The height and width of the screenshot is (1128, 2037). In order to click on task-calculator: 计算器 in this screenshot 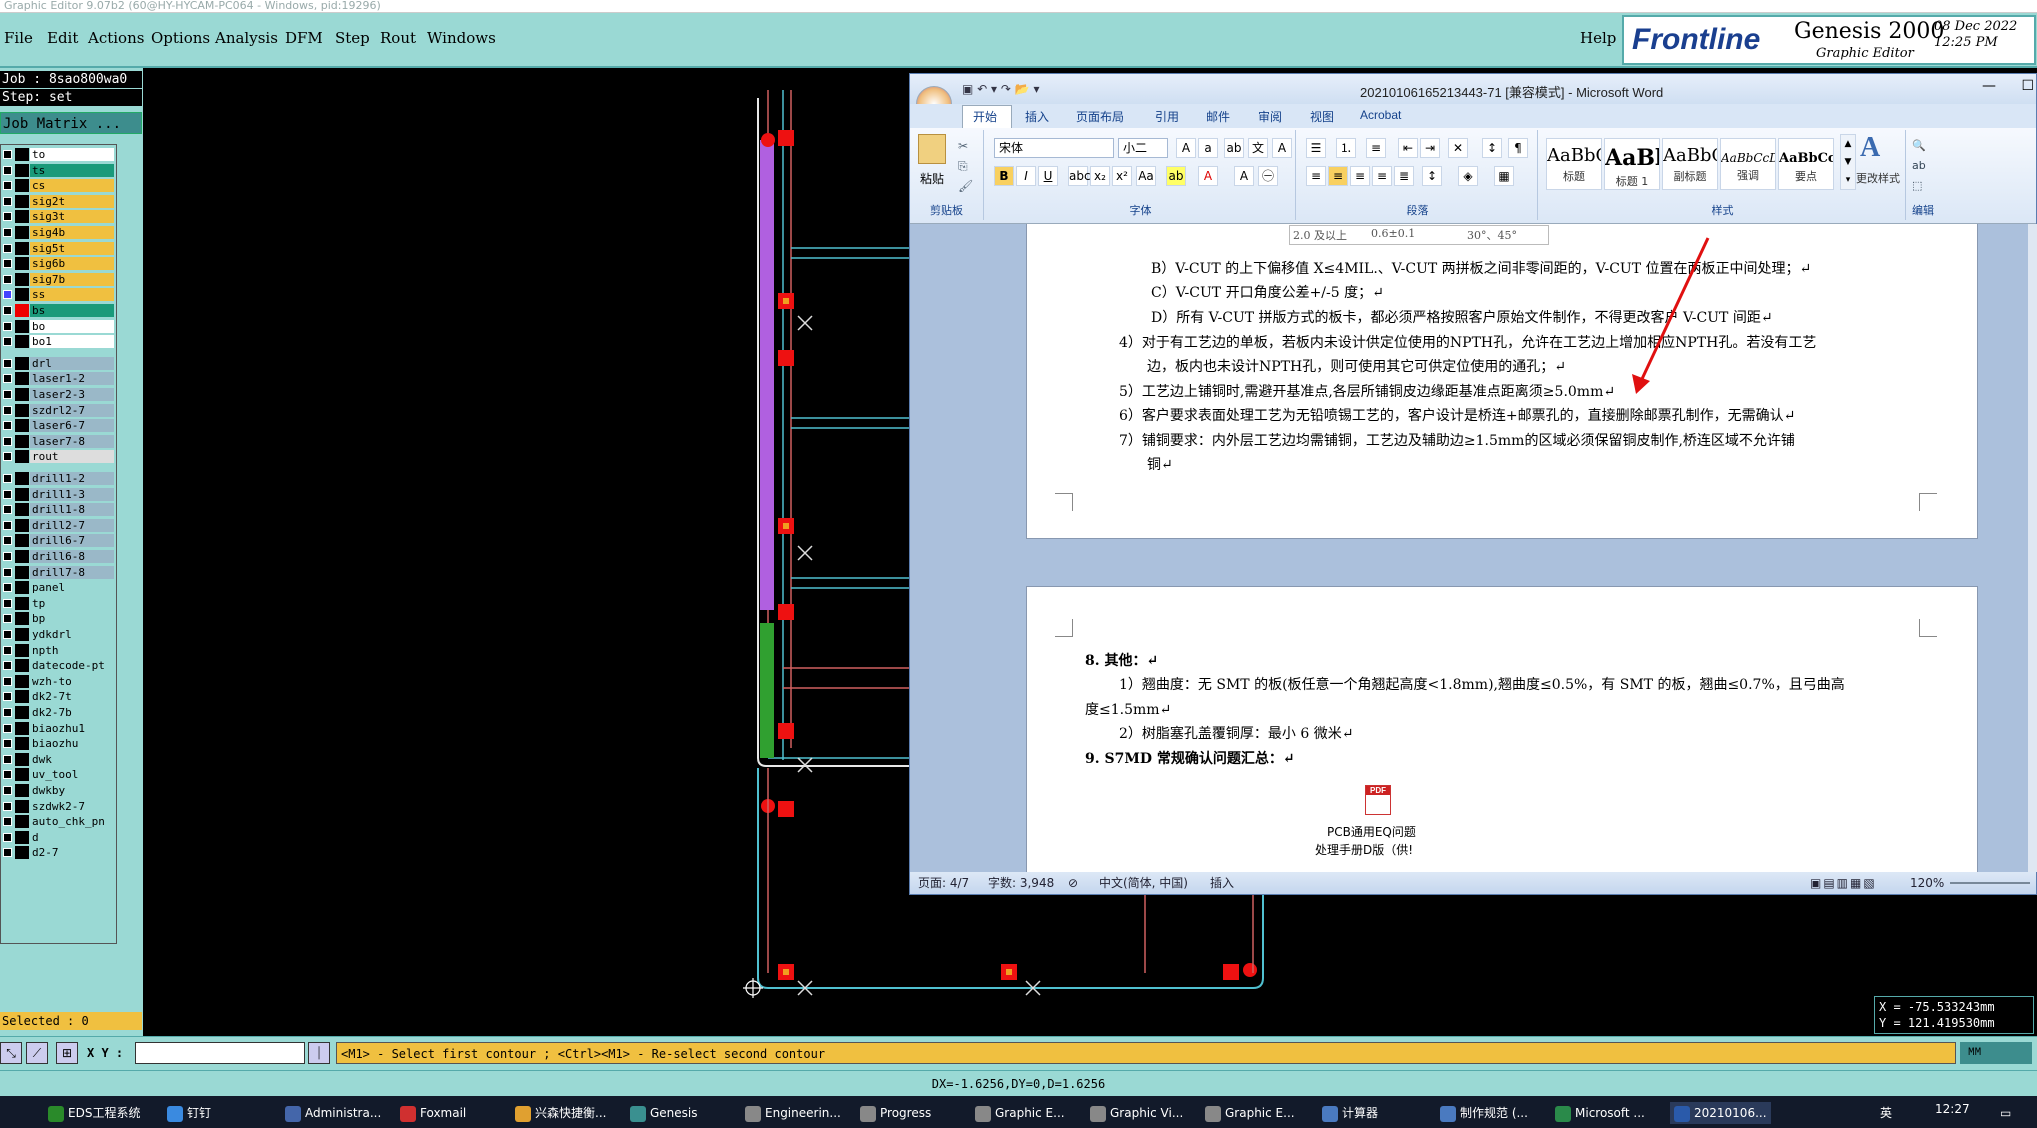, I will do `click(1350, 1113)`.